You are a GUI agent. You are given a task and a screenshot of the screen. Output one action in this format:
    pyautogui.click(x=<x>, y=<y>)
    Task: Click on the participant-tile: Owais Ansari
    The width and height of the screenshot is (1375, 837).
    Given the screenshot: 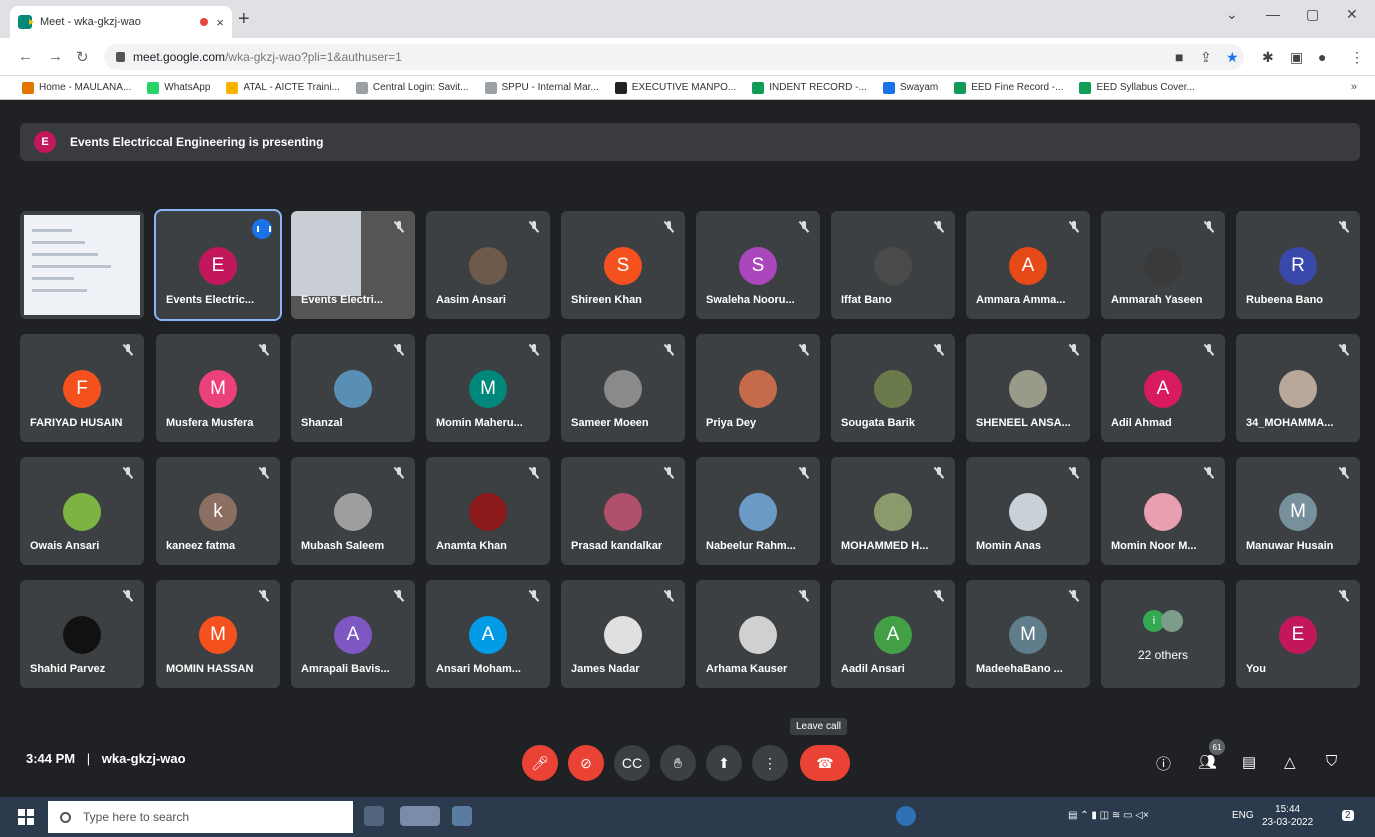 What is the action you would take?
    pyautogui.click(x=82, y=511)
    